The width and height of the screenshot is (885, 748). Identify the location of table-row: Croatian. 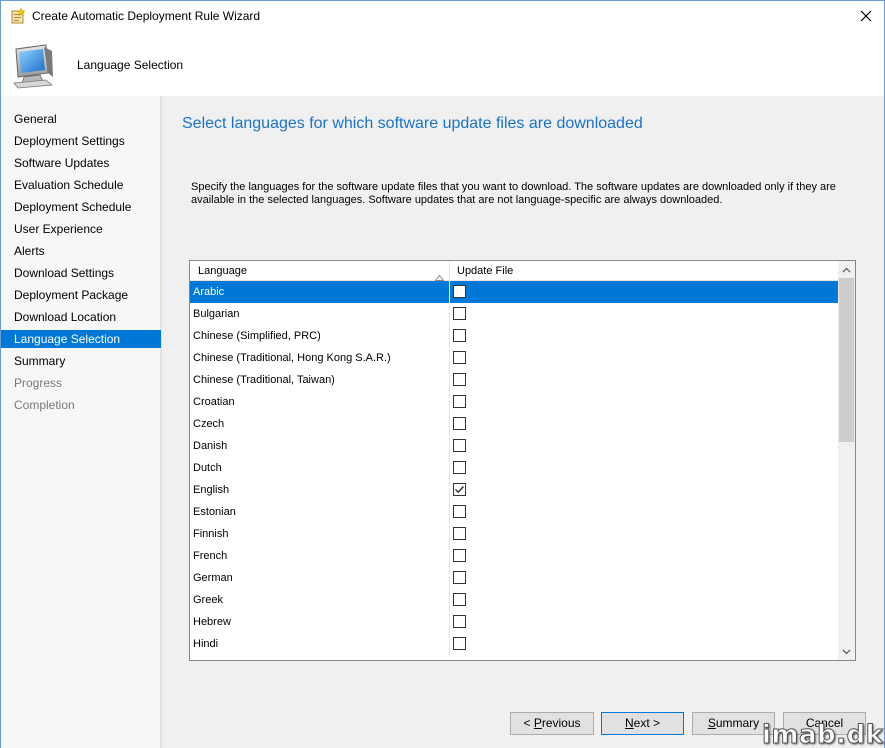
(514, 402).